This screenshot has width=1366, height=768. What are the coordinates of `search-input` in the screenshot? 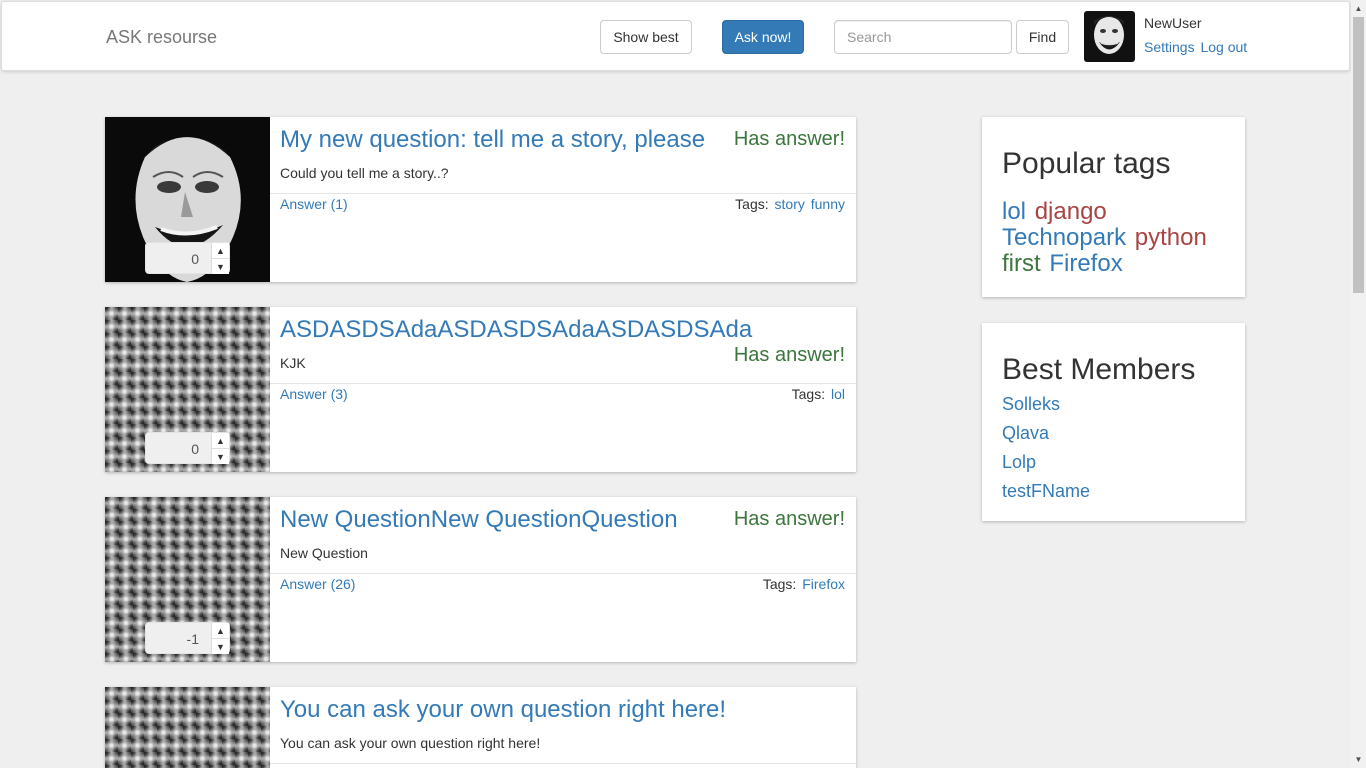 It's located at (923, 37).